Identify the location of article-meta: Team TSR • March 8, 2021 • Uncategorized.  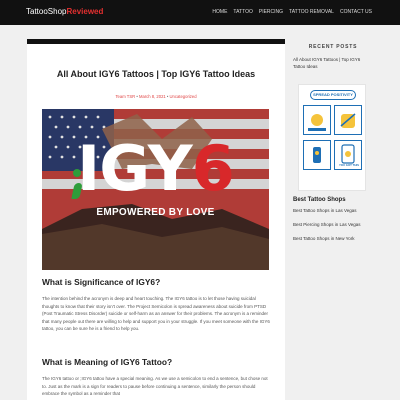
(156, 97).